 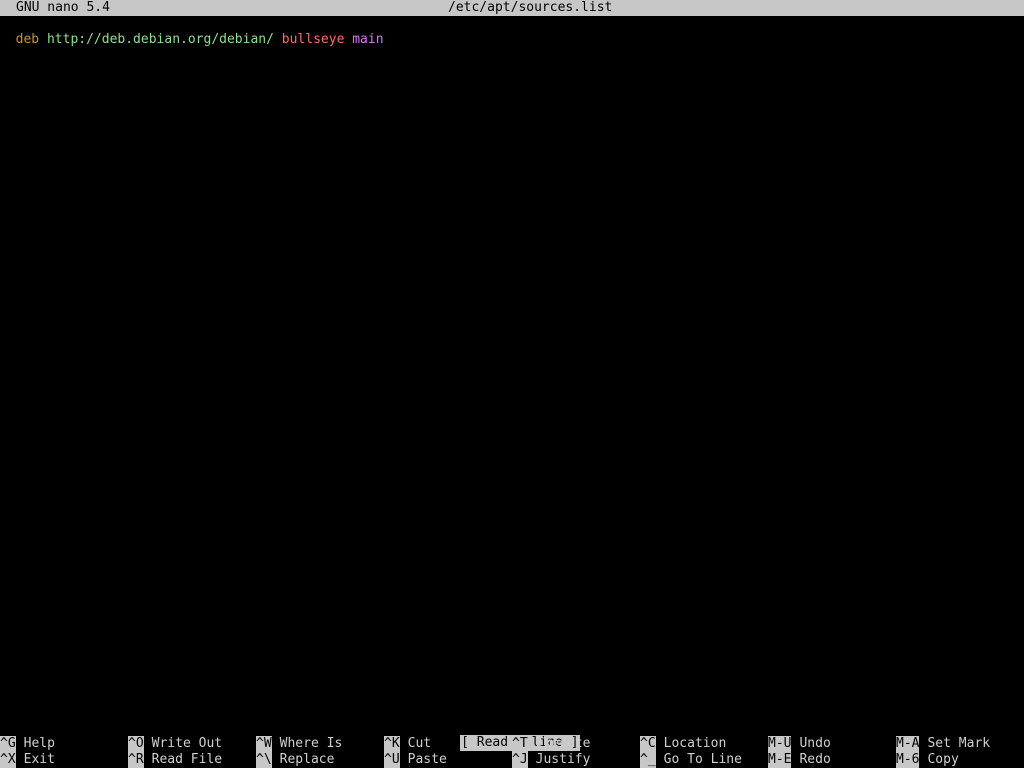 What do you see at coordinates (27, 39) in the screenshot?
I see `token-deb: deb` at bounding box center [27, 39].